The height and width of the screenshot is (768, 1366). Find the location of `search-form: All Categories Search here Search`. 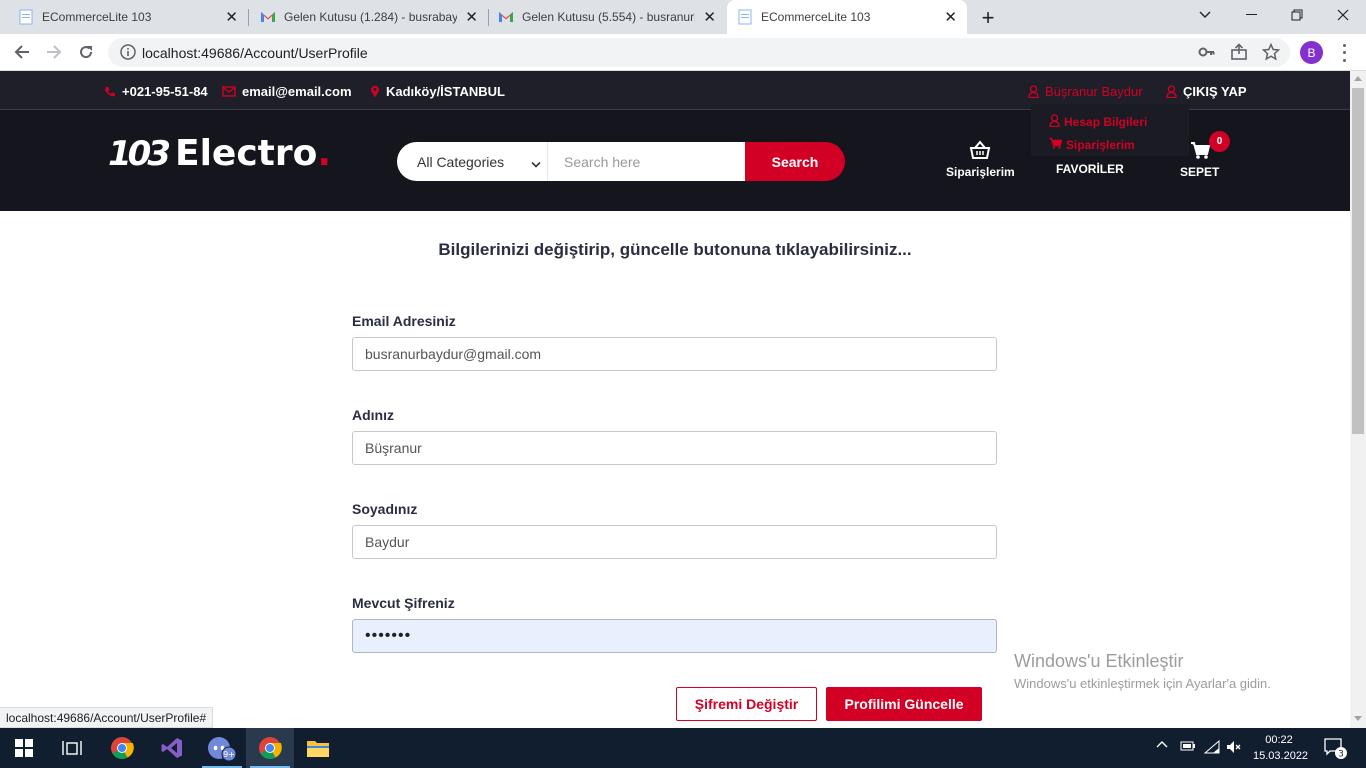

search-form: All Categories Search here Search is located at coordinates (621, 161).